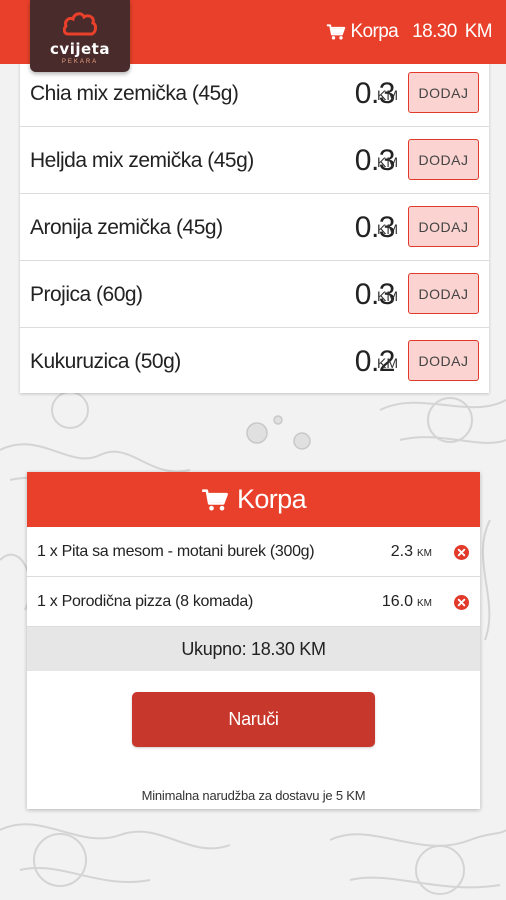 The height and width of the screenshot is (900, 506). I want to click on product-row: Heljda mix zemička (45g) 0.3 KM DODAJ, so click(254, 160).